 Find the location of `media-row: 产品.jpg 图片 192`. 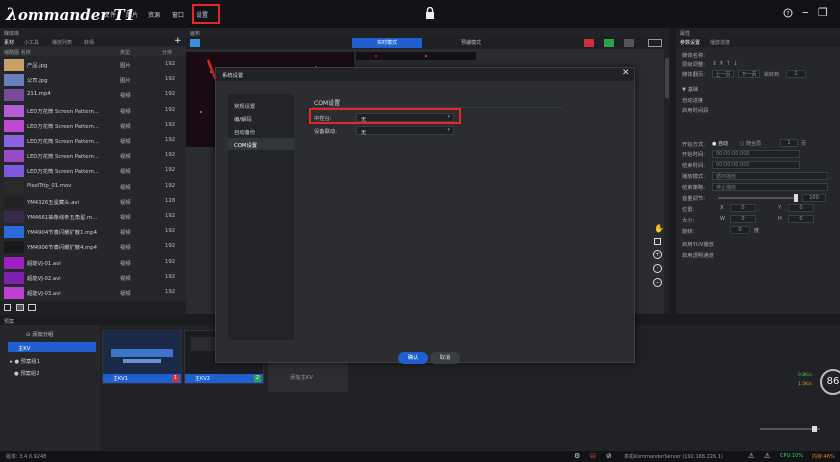

media-row: 产品.jpg 图片 192 is located at coordinates (93, 65).